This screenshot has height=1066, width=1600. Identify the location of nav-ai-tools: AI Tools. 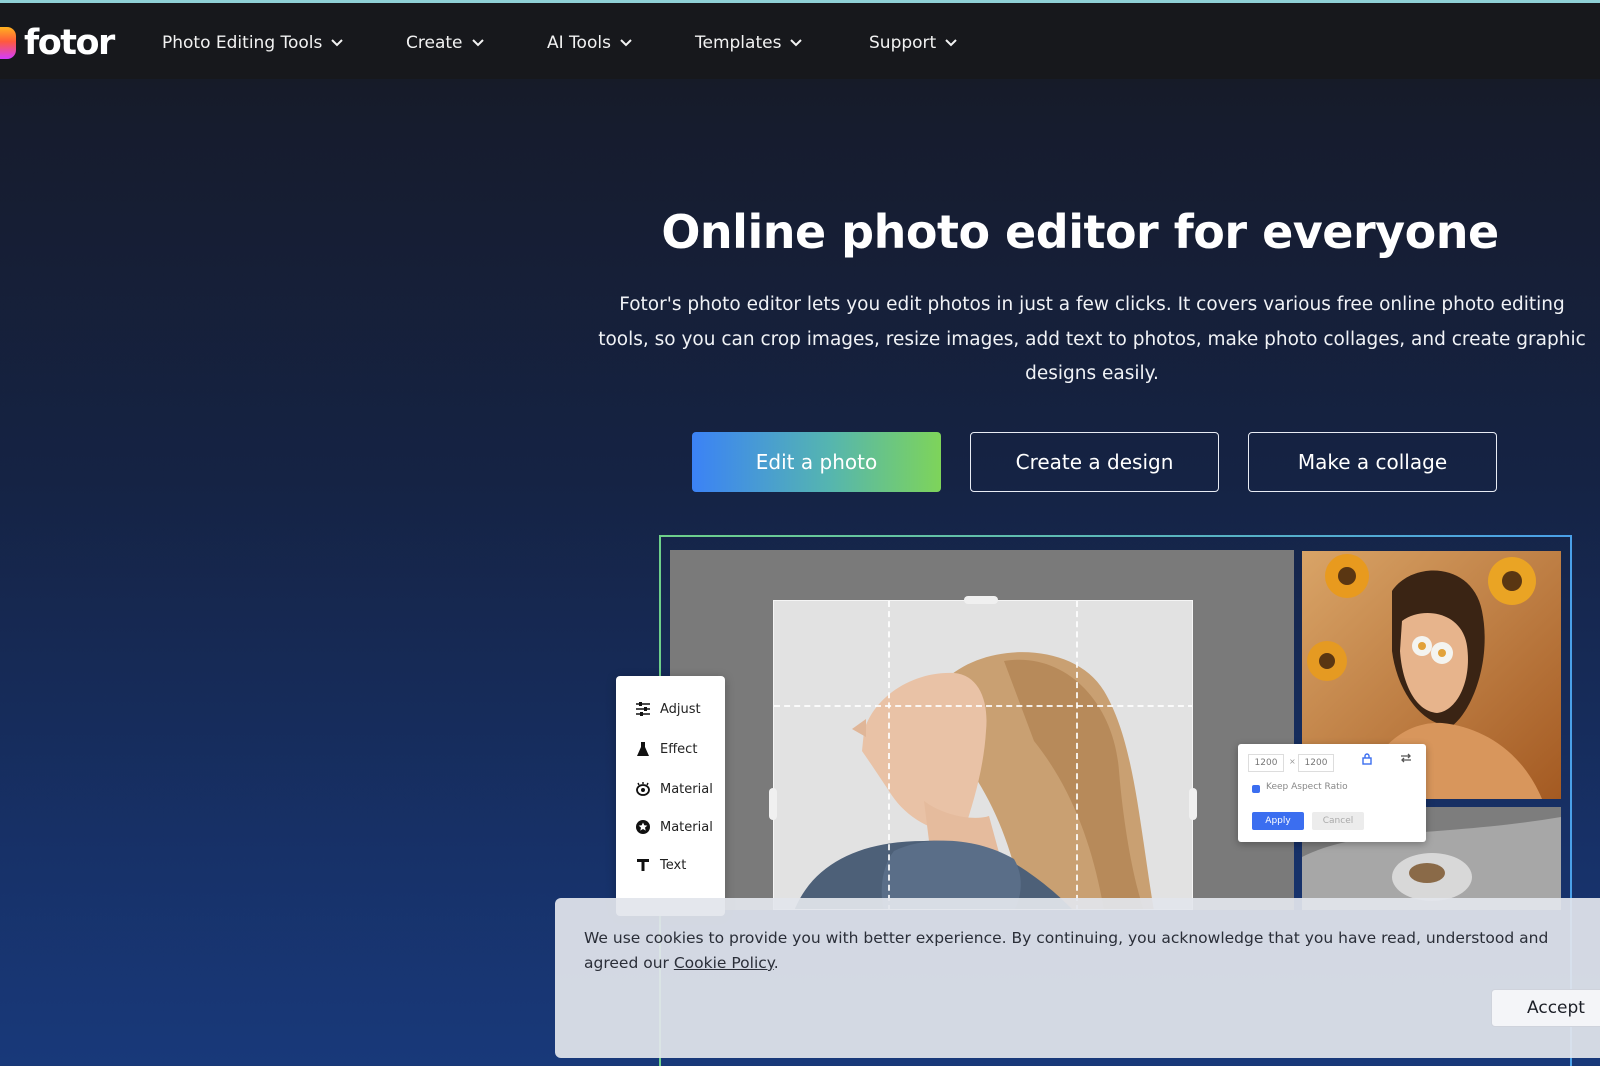
(590, 43).